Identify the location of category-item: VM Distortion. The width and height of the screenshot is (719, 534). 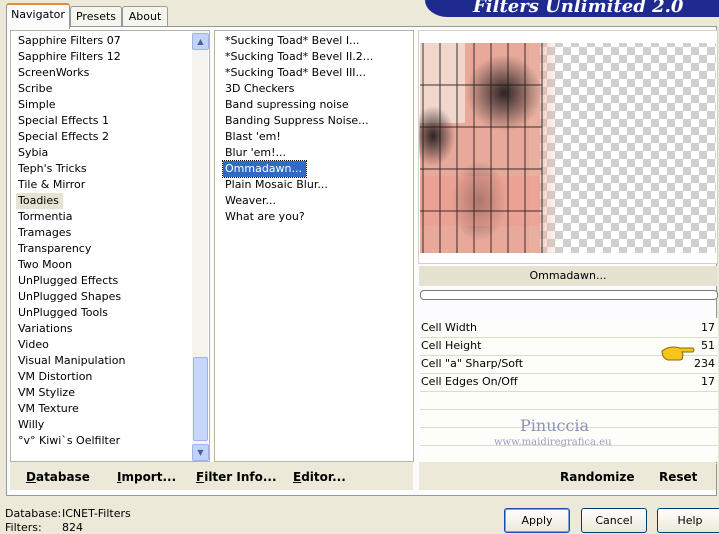
(103, 377).